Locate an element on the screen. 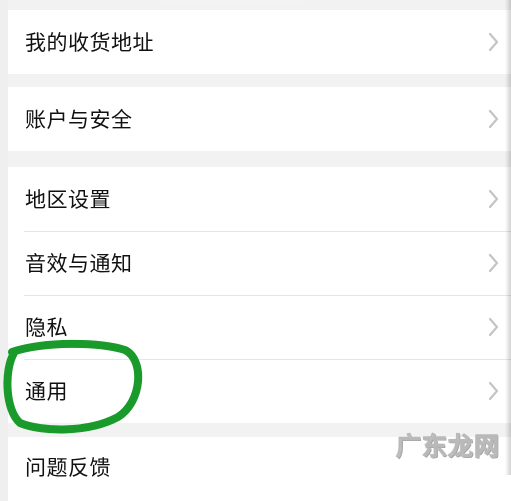 The image size is (511, 501). account-group: 账户与安全 is located at coordinates (259, 119).